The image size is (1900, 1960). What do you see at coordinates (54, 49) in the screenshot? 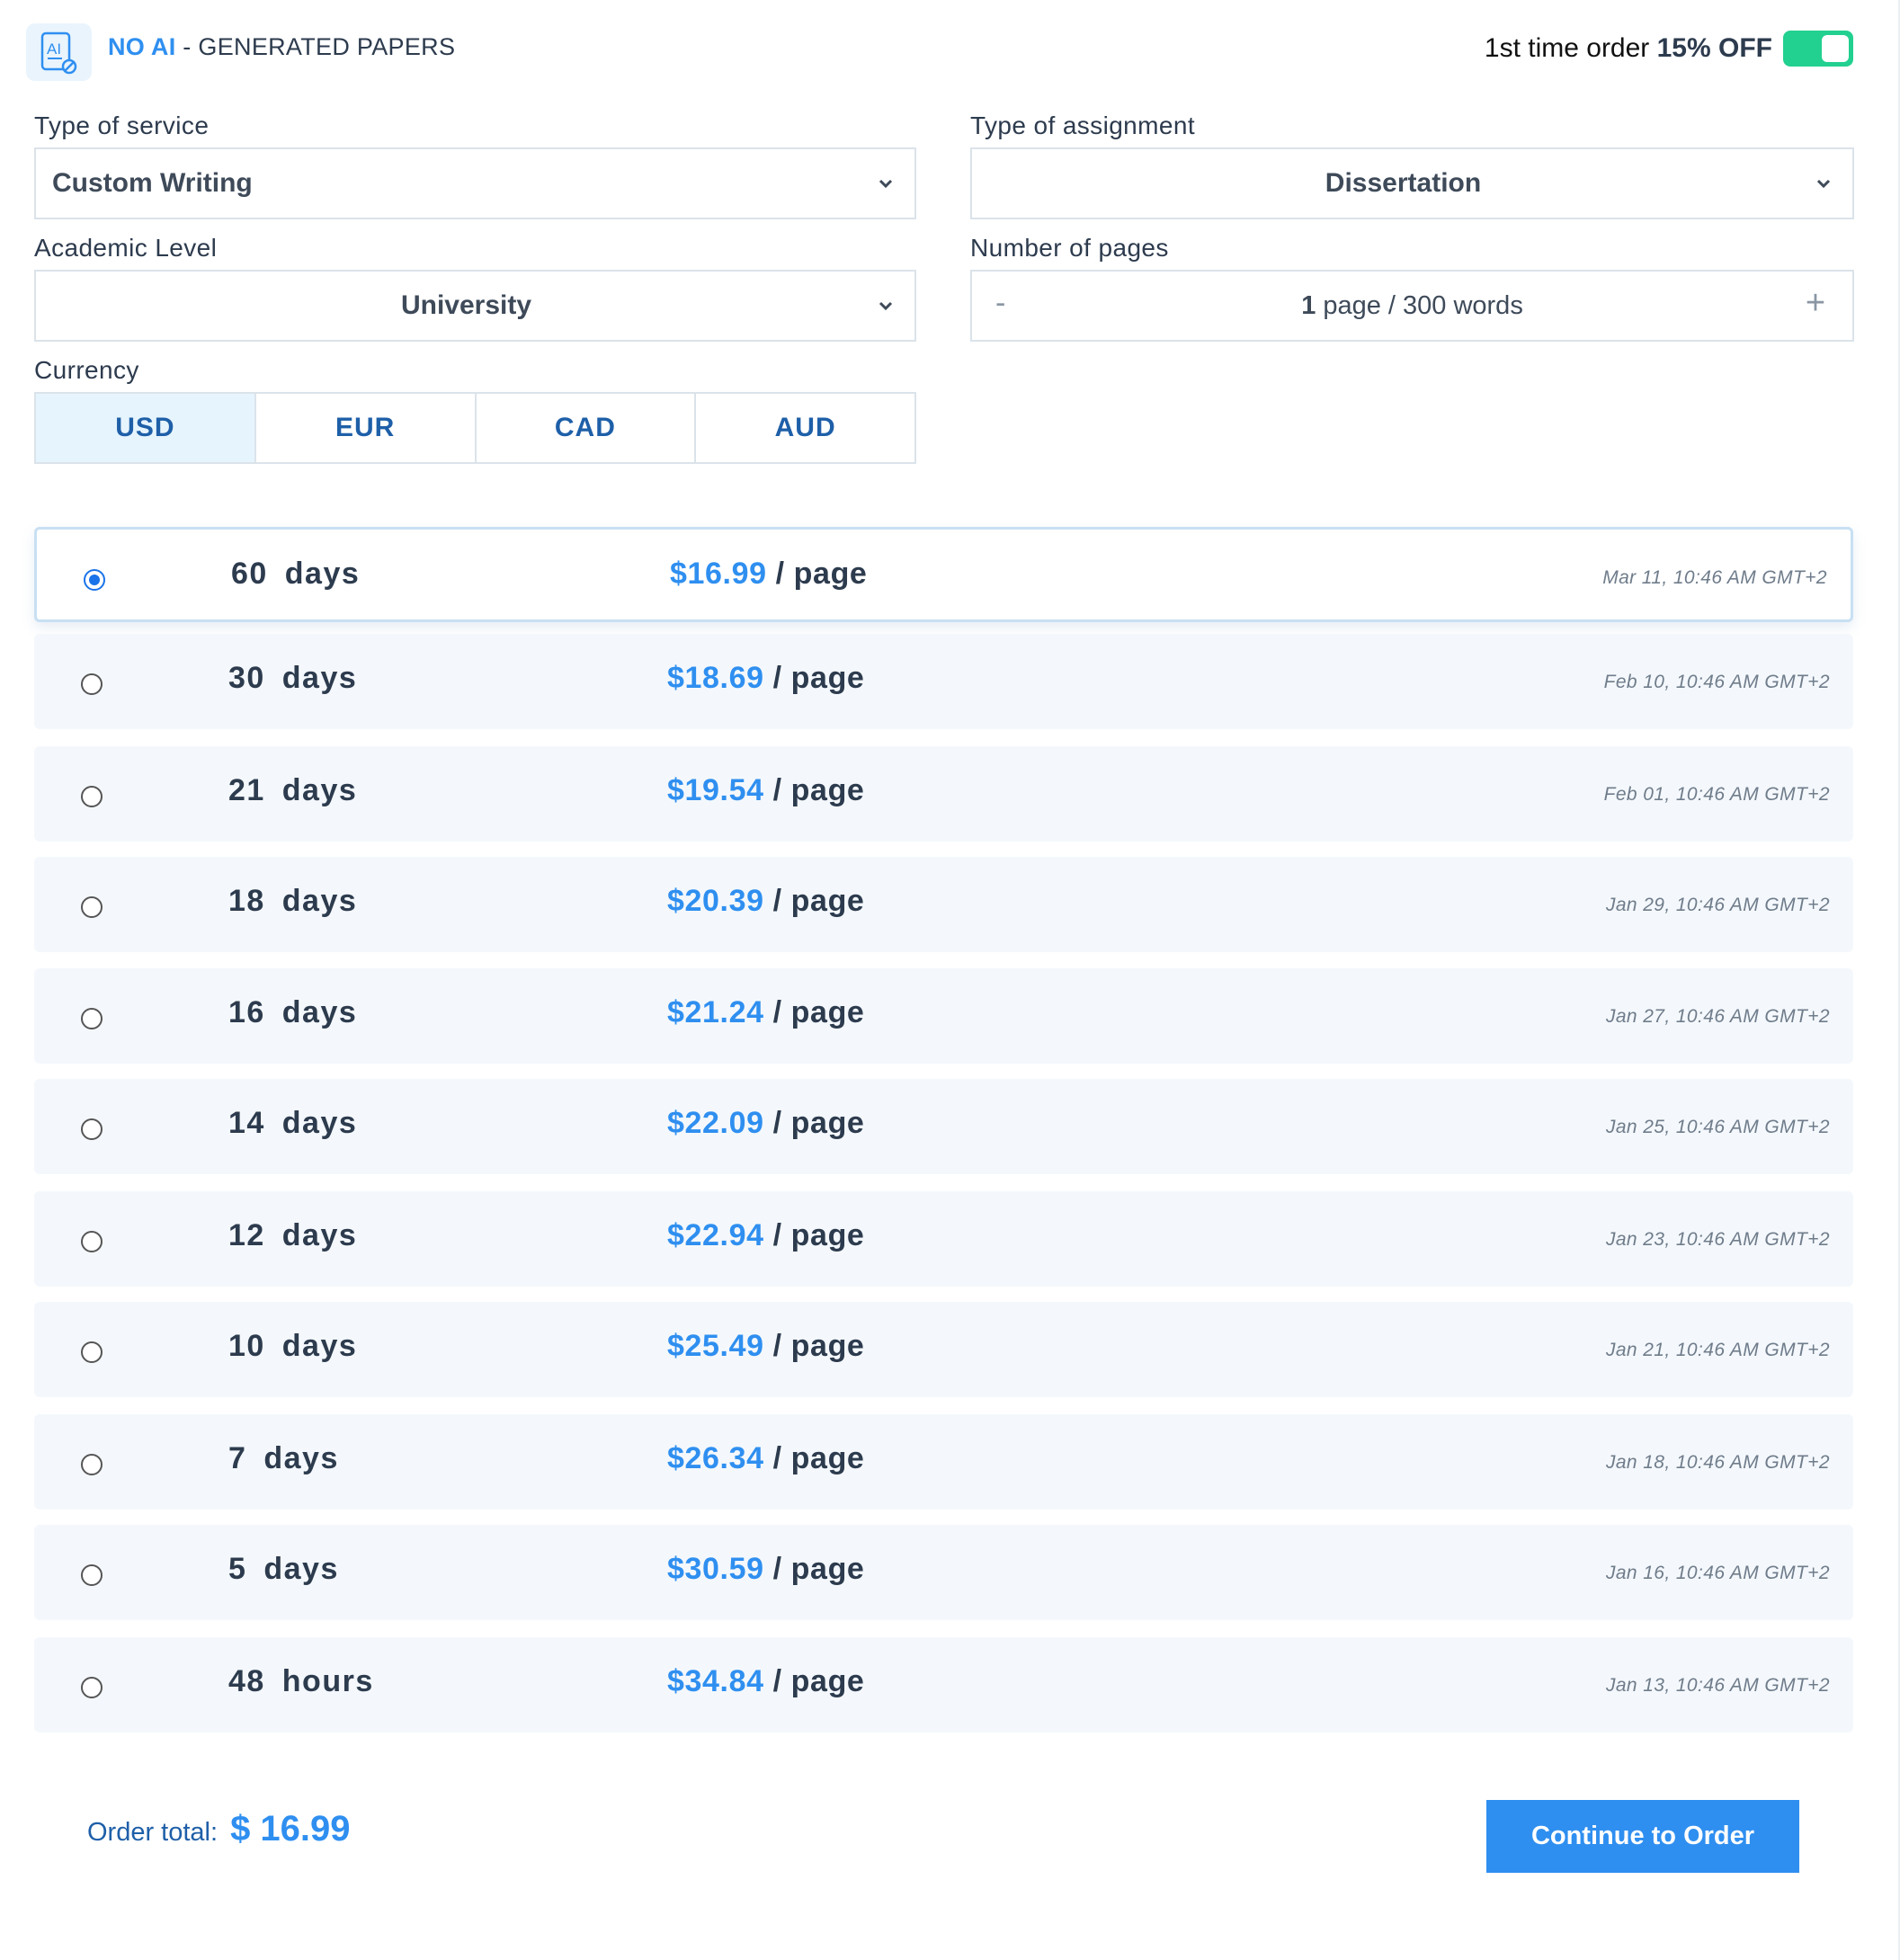
I see `svg-text: AI` at bounding box center [54, 49].